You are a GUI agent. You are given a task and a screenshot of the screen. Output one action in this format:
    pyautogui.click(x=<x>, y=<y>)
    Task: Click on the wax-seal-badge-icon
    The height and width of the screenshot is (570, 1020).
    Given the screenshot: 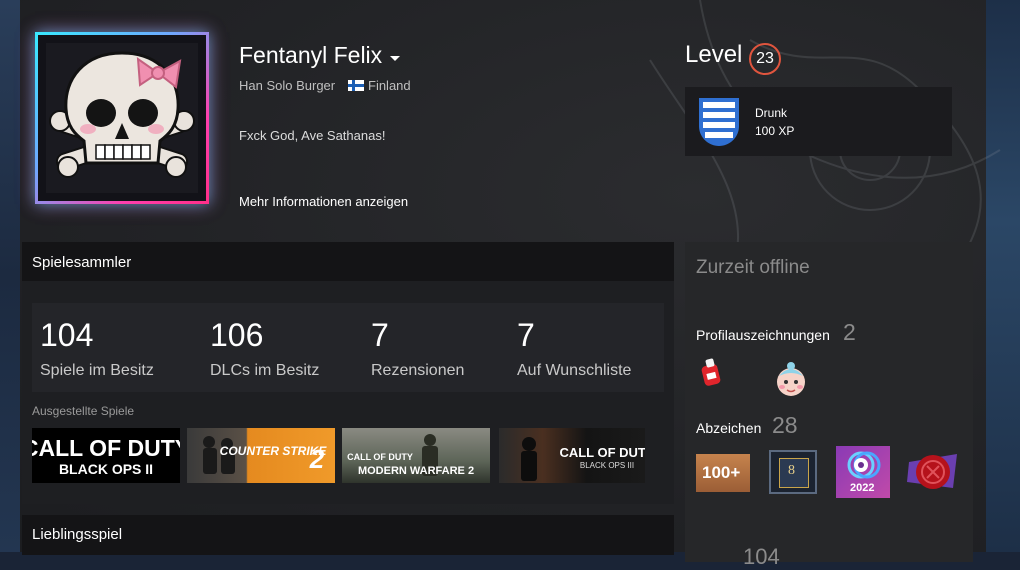 What is the action you would take?
    pyautogui.click(x=933, y=472)
    